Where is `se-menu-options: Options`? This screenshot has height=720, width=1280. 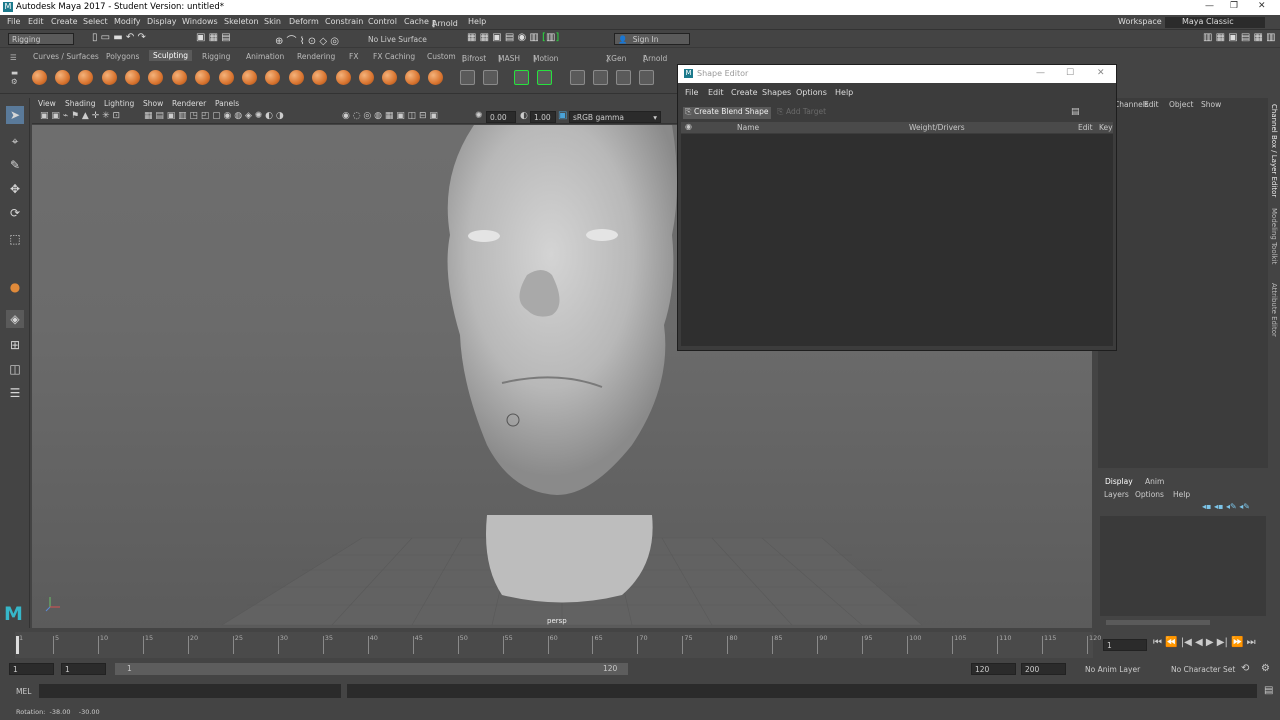
se-menu-options: Options is located at coordinates (811, 92).